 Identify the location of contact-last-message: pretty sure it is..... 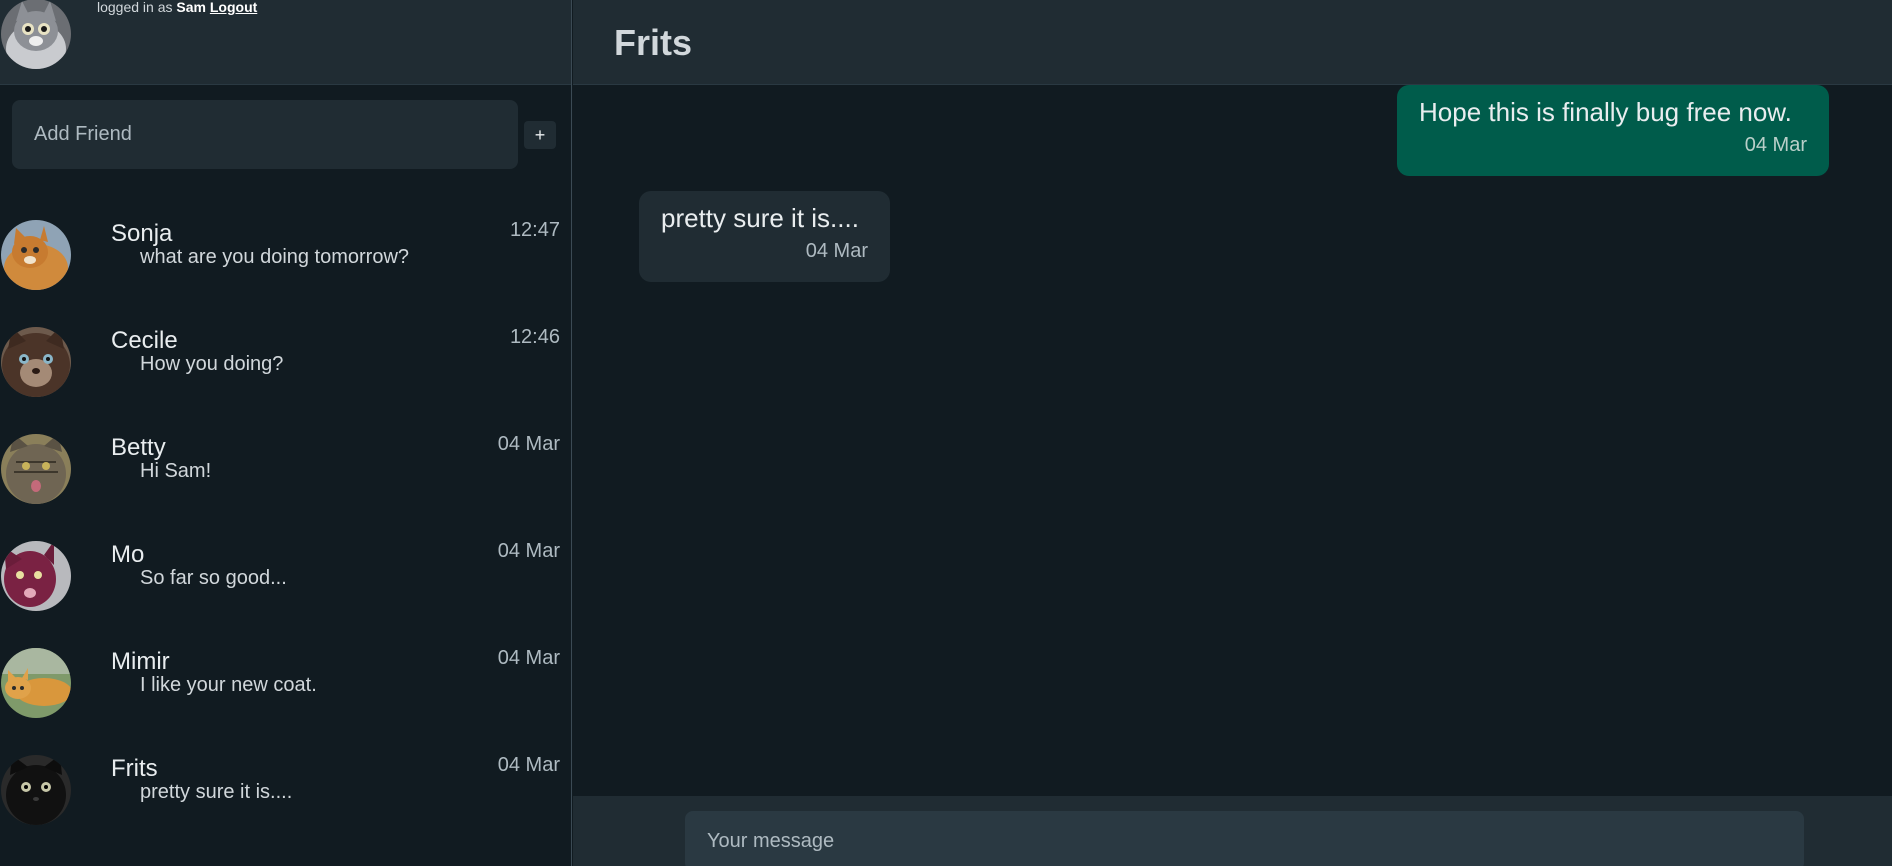
(216, 792).